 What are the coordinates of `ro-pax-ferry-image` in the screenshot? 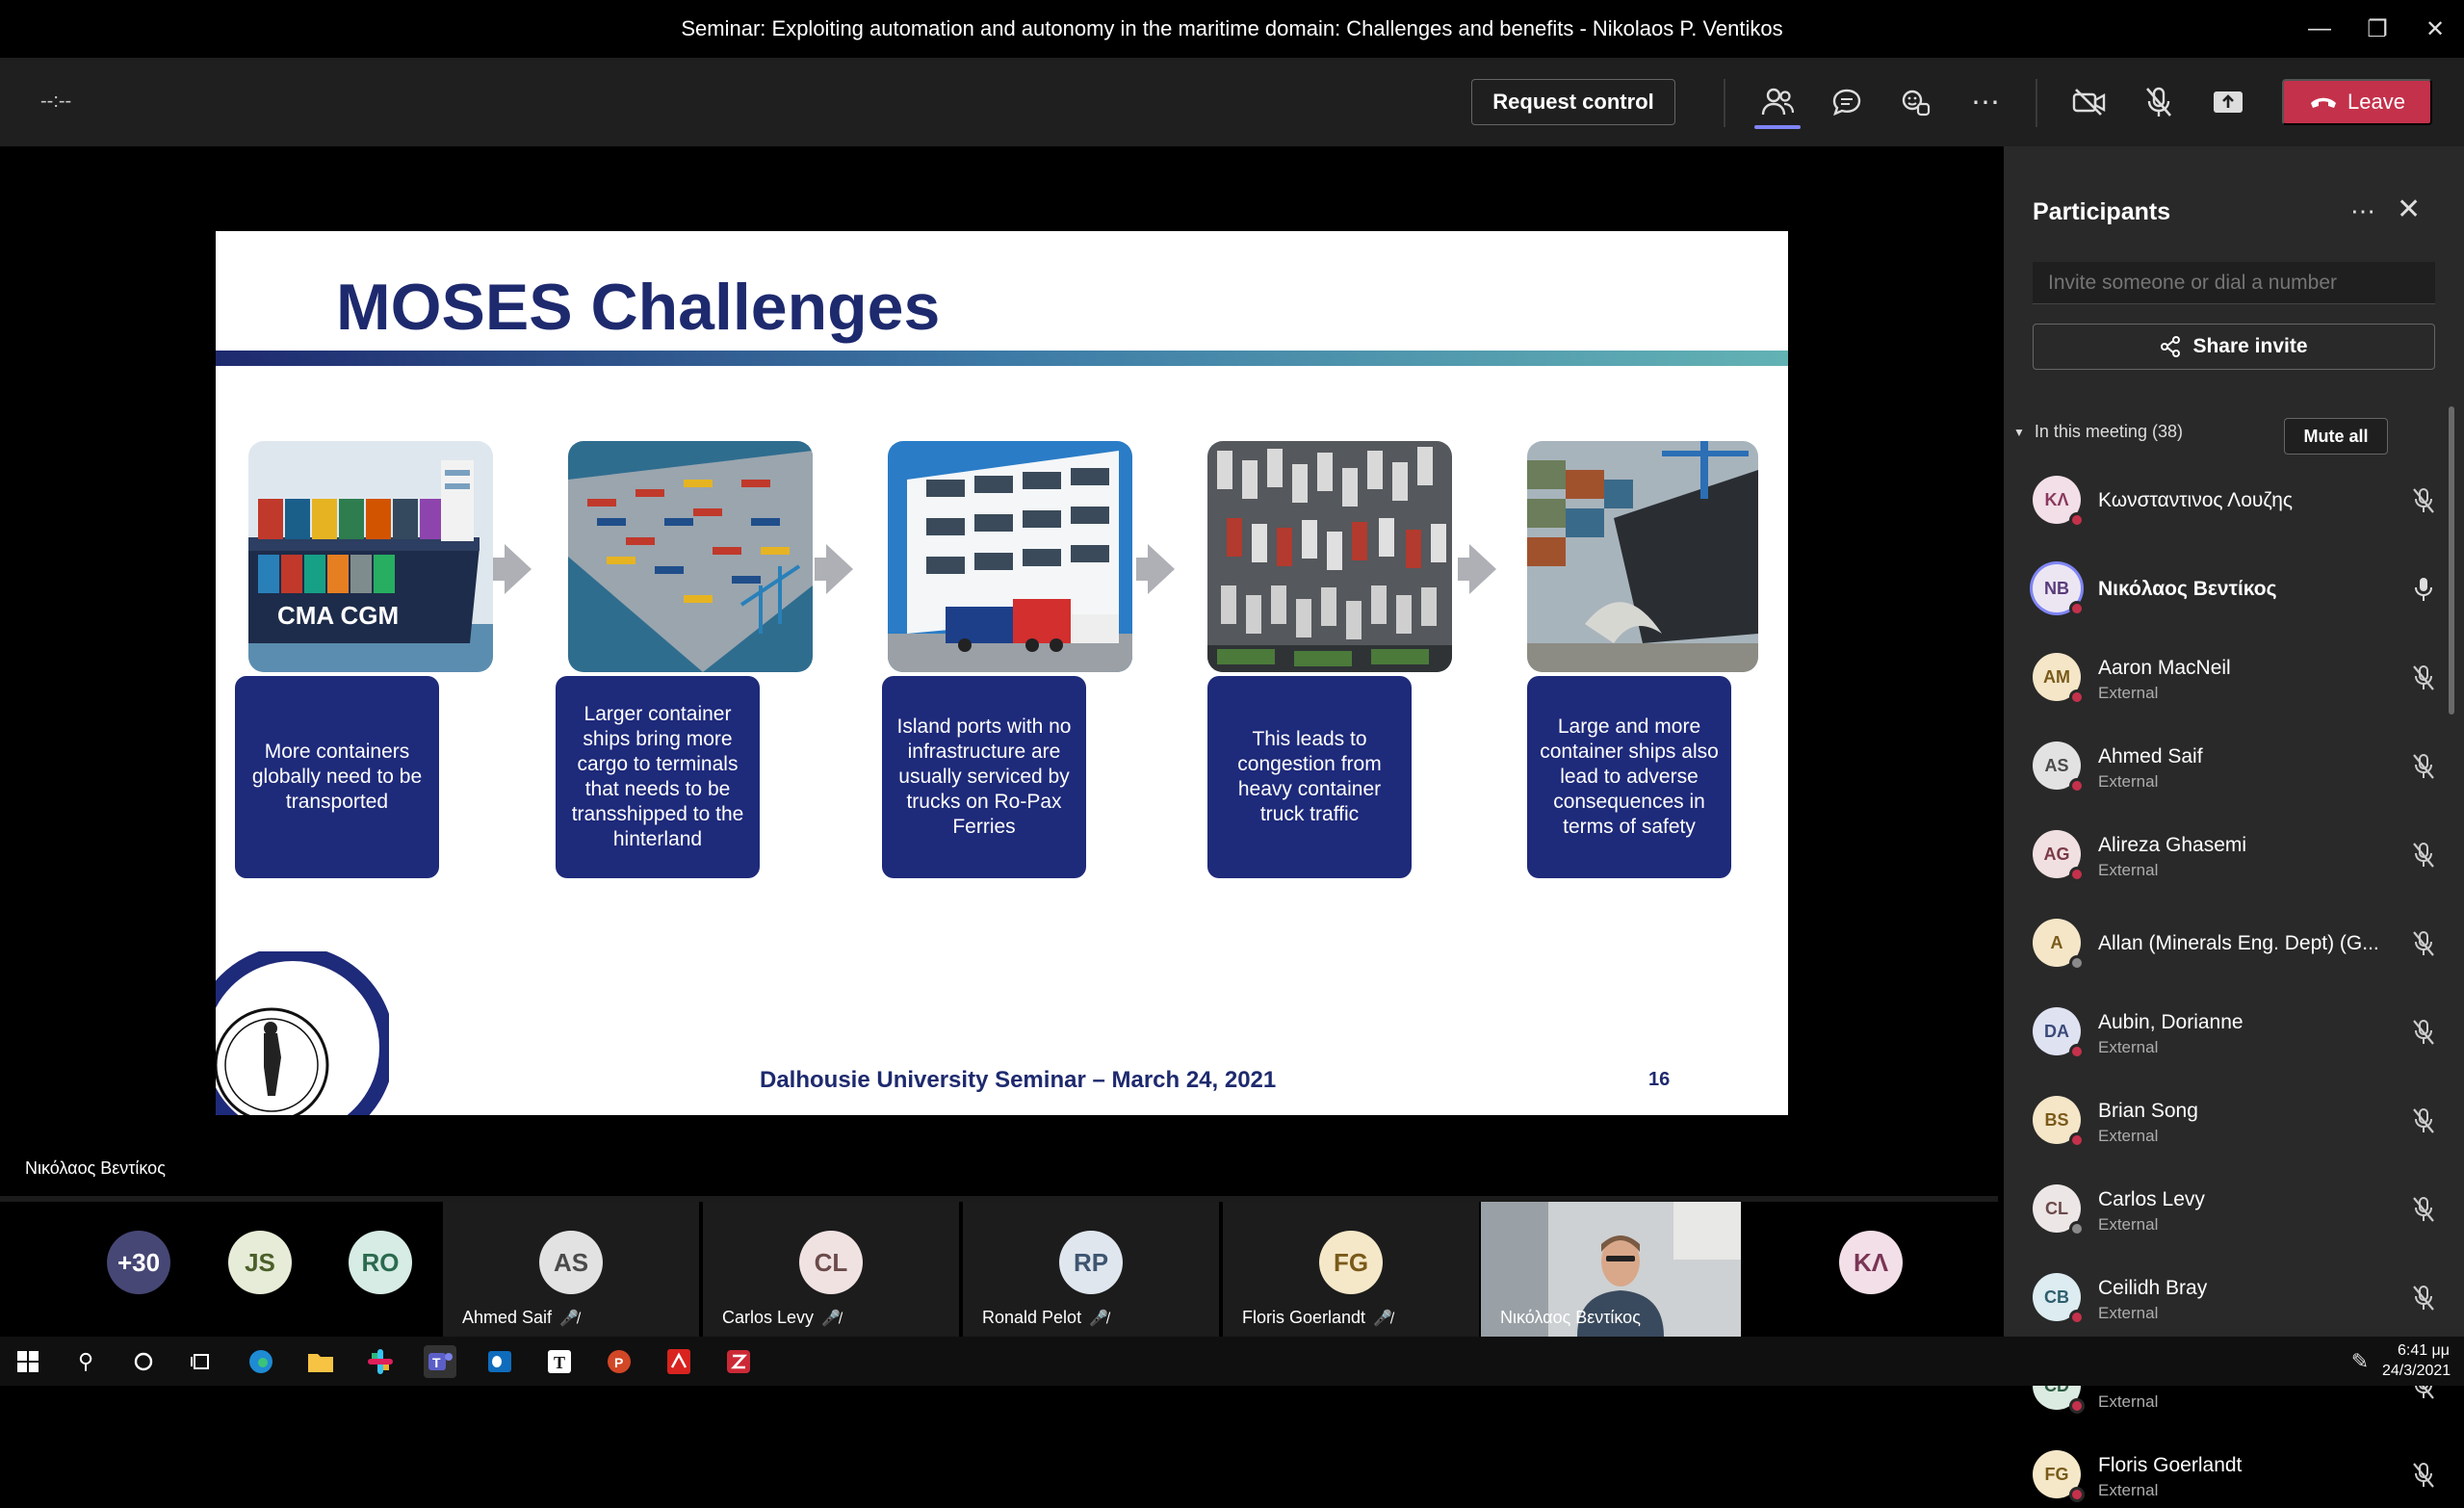 It's located at (1010, 556).